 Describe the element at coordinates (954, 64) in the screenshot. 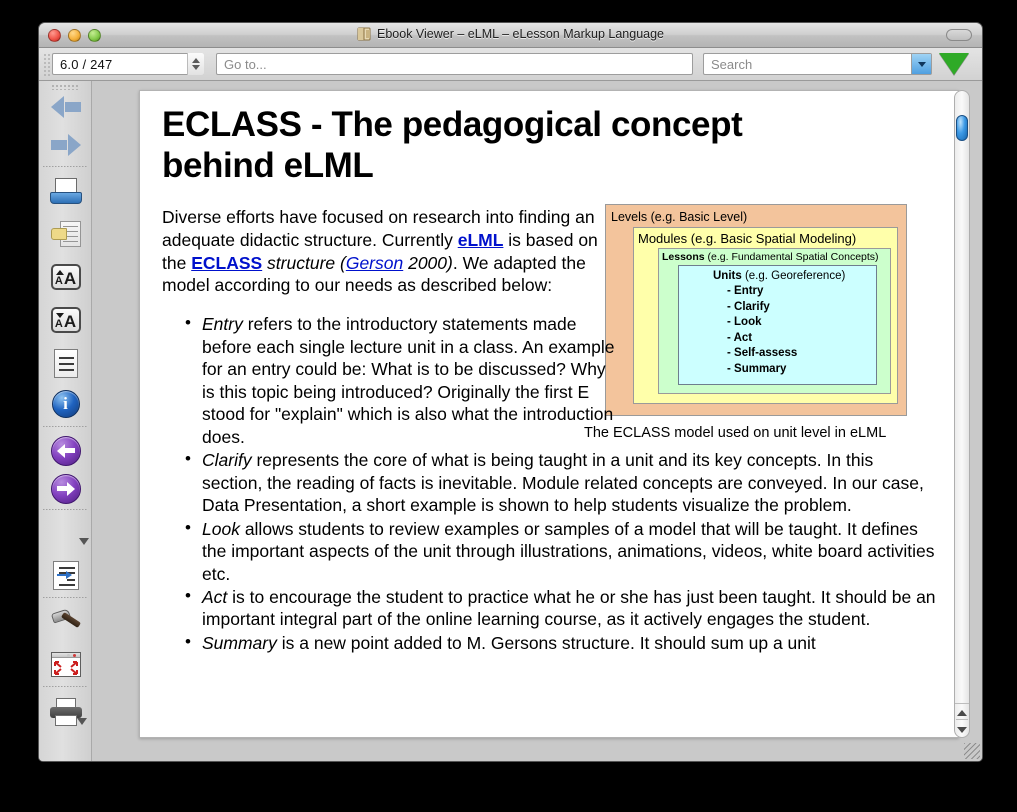

I see `search-next-button` at that location.